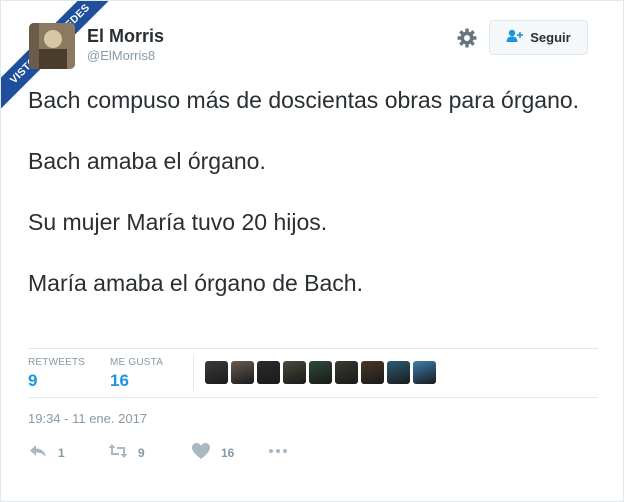  Describe the element at coordinates (119, 380) in the screenshot. I see `likes-count: 16` at that location.